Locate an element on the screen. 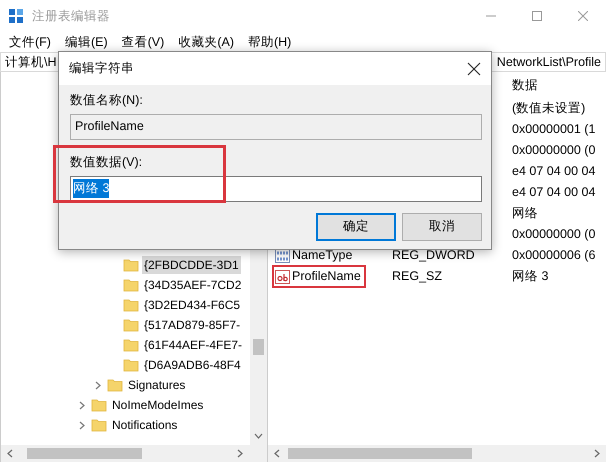 Image resolution: width=606 pixels, height=462 pixels. value-data: 网络 is located at coordinates (525, 213).